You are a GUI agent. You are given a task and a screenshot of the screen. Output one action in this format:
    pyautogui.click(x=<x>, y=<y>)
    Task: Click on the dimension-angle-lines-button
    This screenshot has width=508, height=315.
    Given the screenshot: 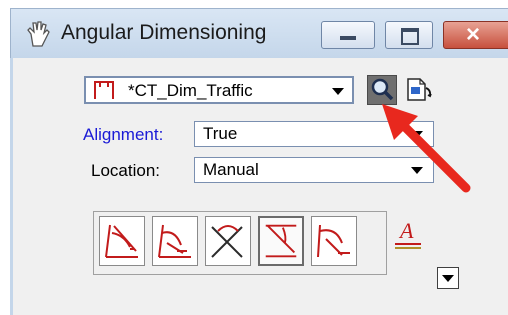 What is the action you would take?
    pyautogui.click(x=228, y=241)
    